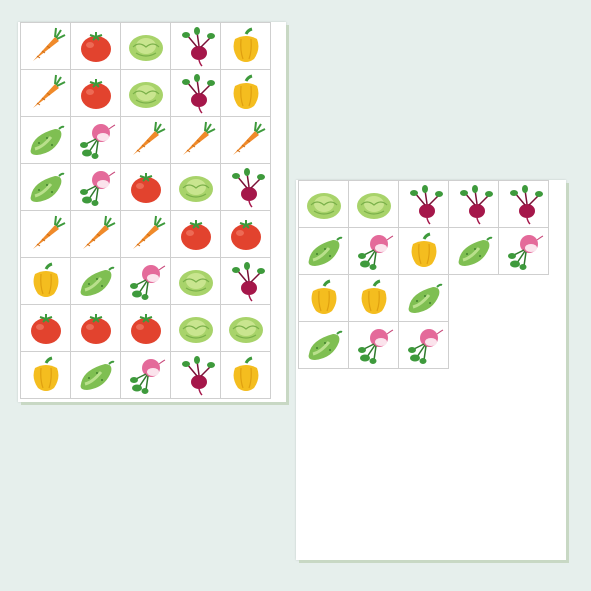 The image size is (591, 591). I want to click on right-card-grid, so click(423, 274).